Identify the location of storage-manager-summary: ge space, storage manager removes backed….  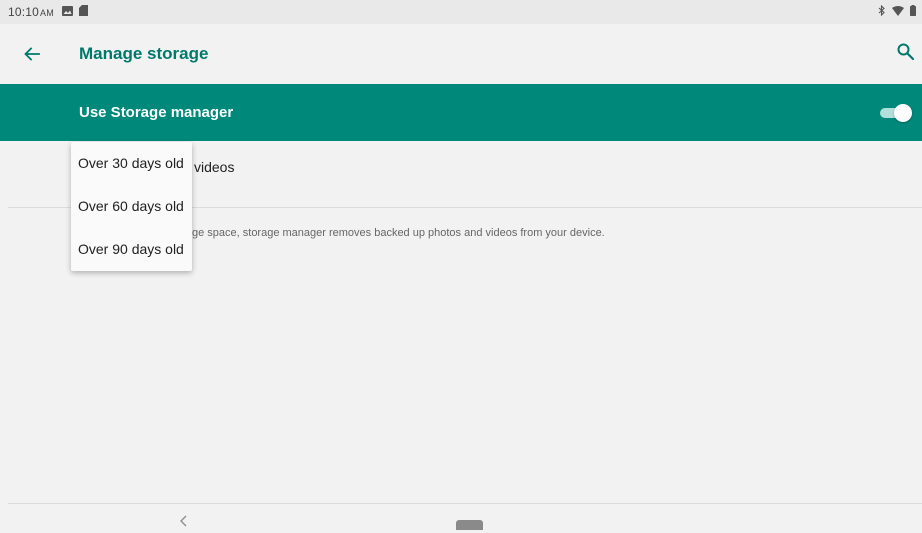
(398, 233).